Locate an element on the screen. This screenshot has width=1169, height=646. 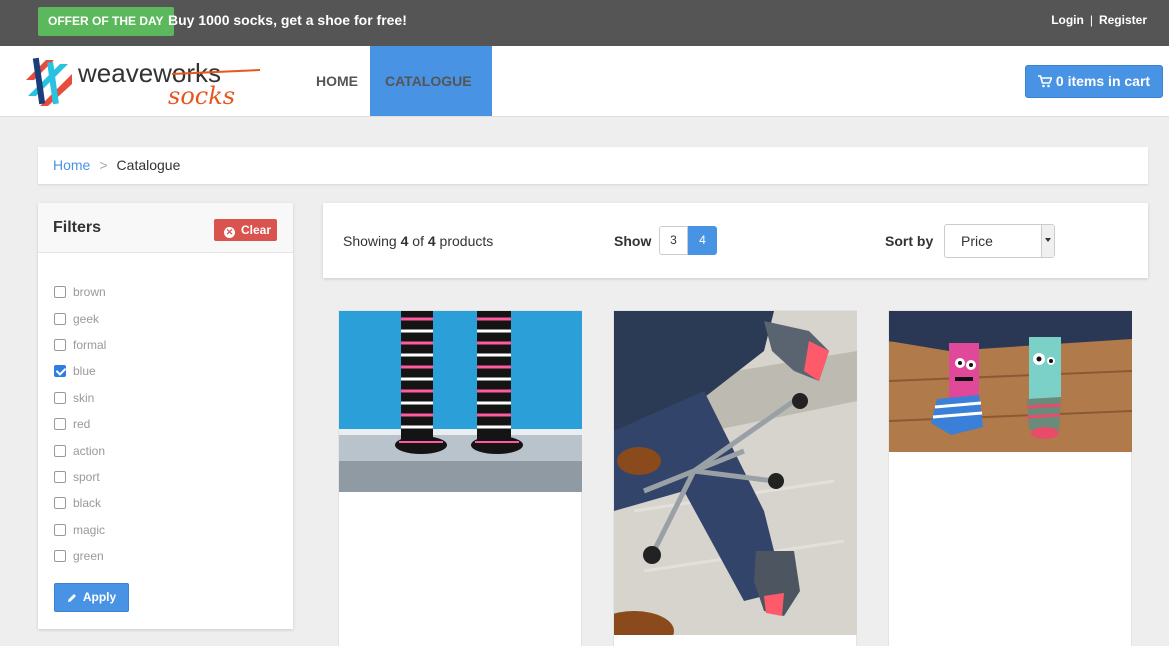
clear-circle-icon: ✕ is located at coordinates (229, 232).